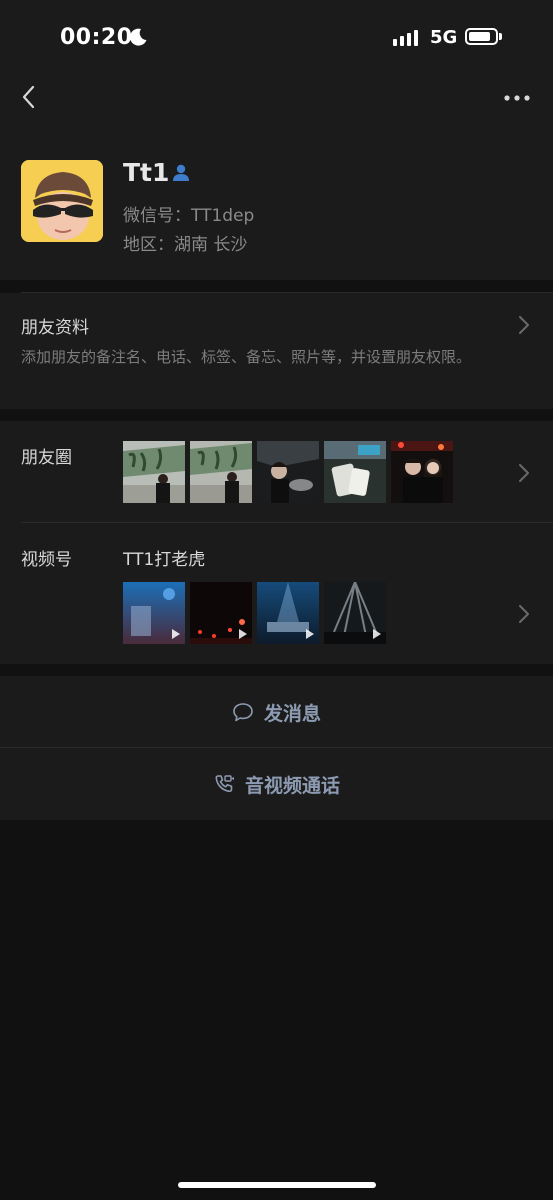  I want to click on friend-info-description: 添加朋友的备注名、电话、标签、备忘、照片等，并设置朋友权限。, so click(246, 357).